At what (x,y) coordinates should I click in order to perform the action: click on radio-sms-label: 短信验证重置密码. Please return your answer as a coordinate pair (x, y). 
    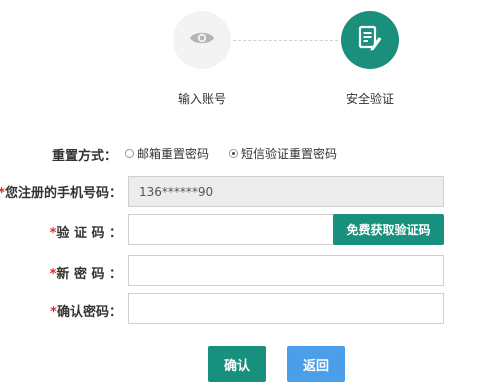
    Looking at the image, I should click on (289, 154).